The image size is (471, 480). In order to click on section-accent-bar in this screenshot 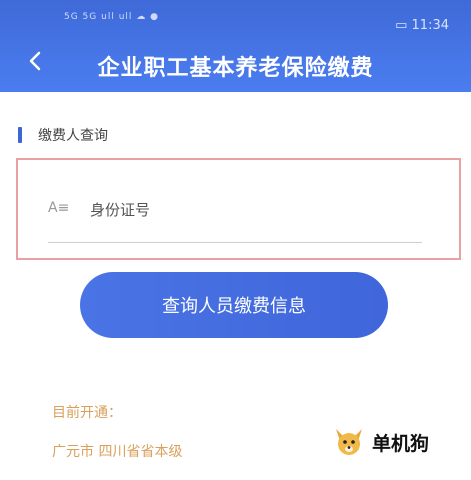, I will do `click(20, 135)`.